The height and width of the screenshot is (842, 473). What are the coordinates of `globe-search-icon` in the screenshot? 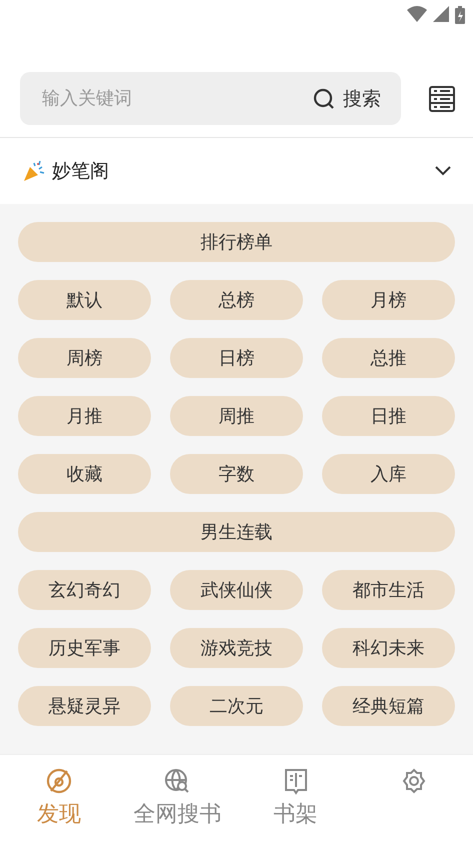 It's located at (177, 781).